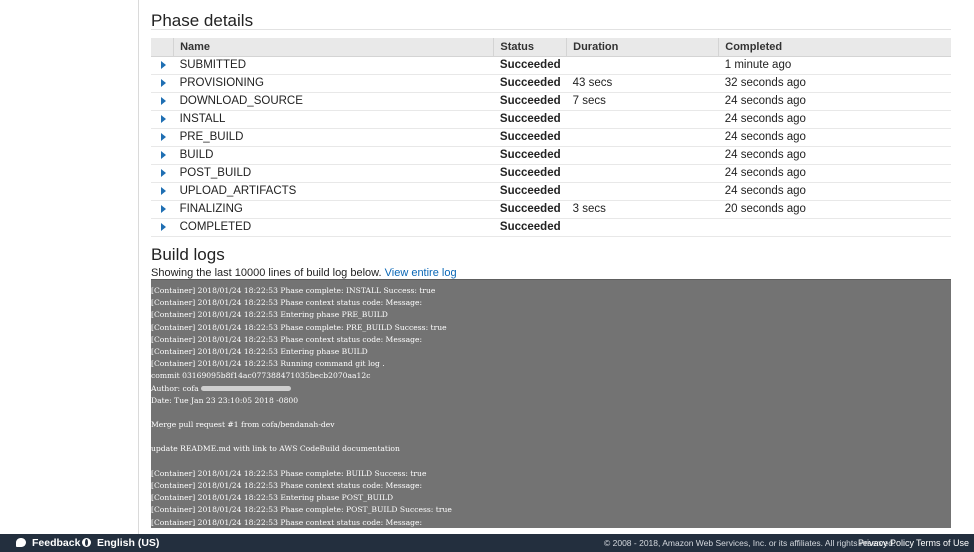 Image resolution: width=974 pixels, height=552 pixels. What do you see at coordinates (69, 267) in the screenshot?
I see `left-navigation-rail` at bounding box center [69, 267].